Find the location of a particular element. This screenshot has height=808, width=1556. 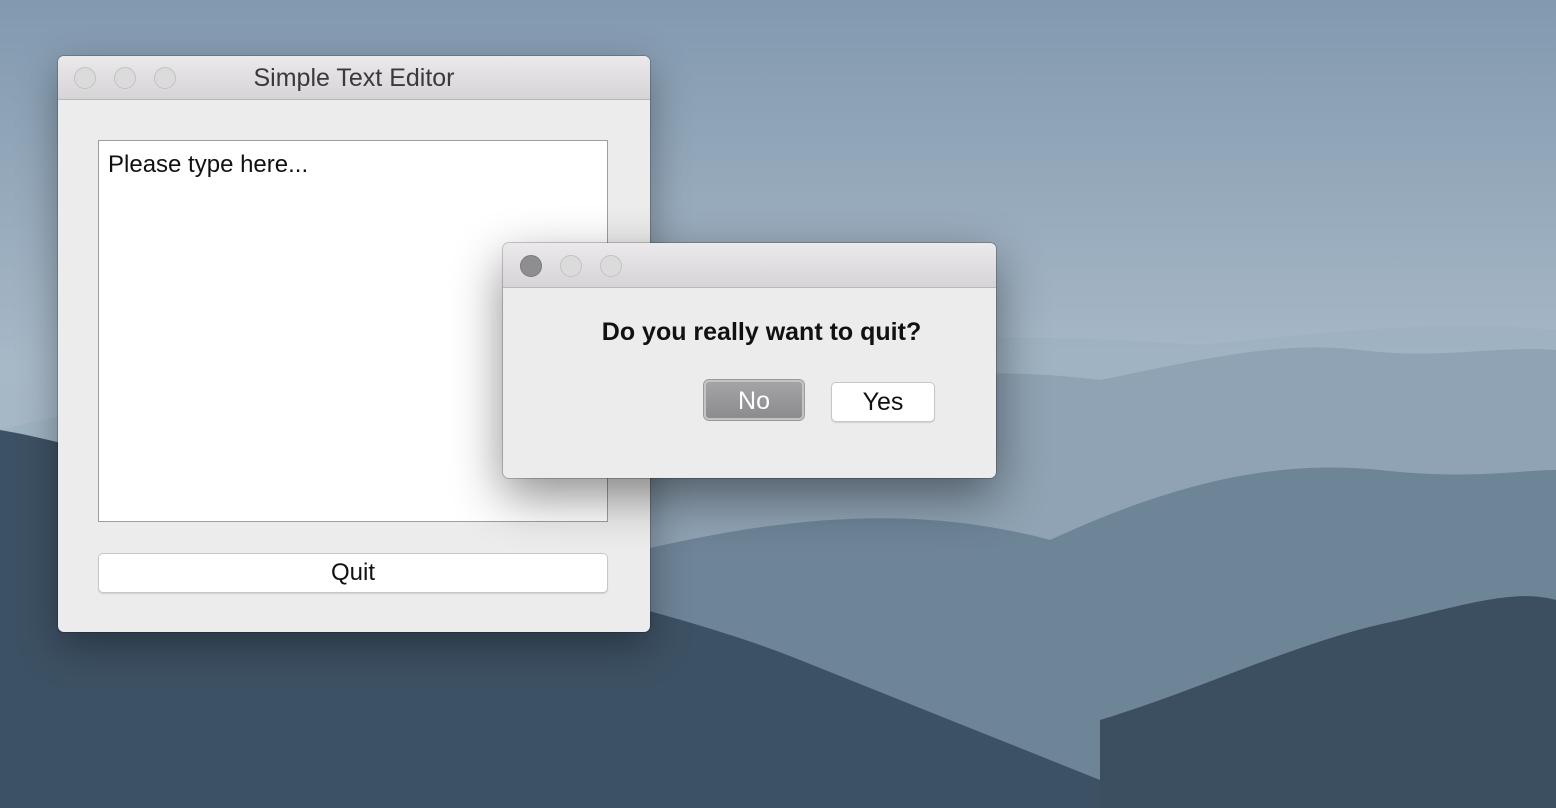

titlebar: Simple Text Editor is located at coordinates (354, 78).